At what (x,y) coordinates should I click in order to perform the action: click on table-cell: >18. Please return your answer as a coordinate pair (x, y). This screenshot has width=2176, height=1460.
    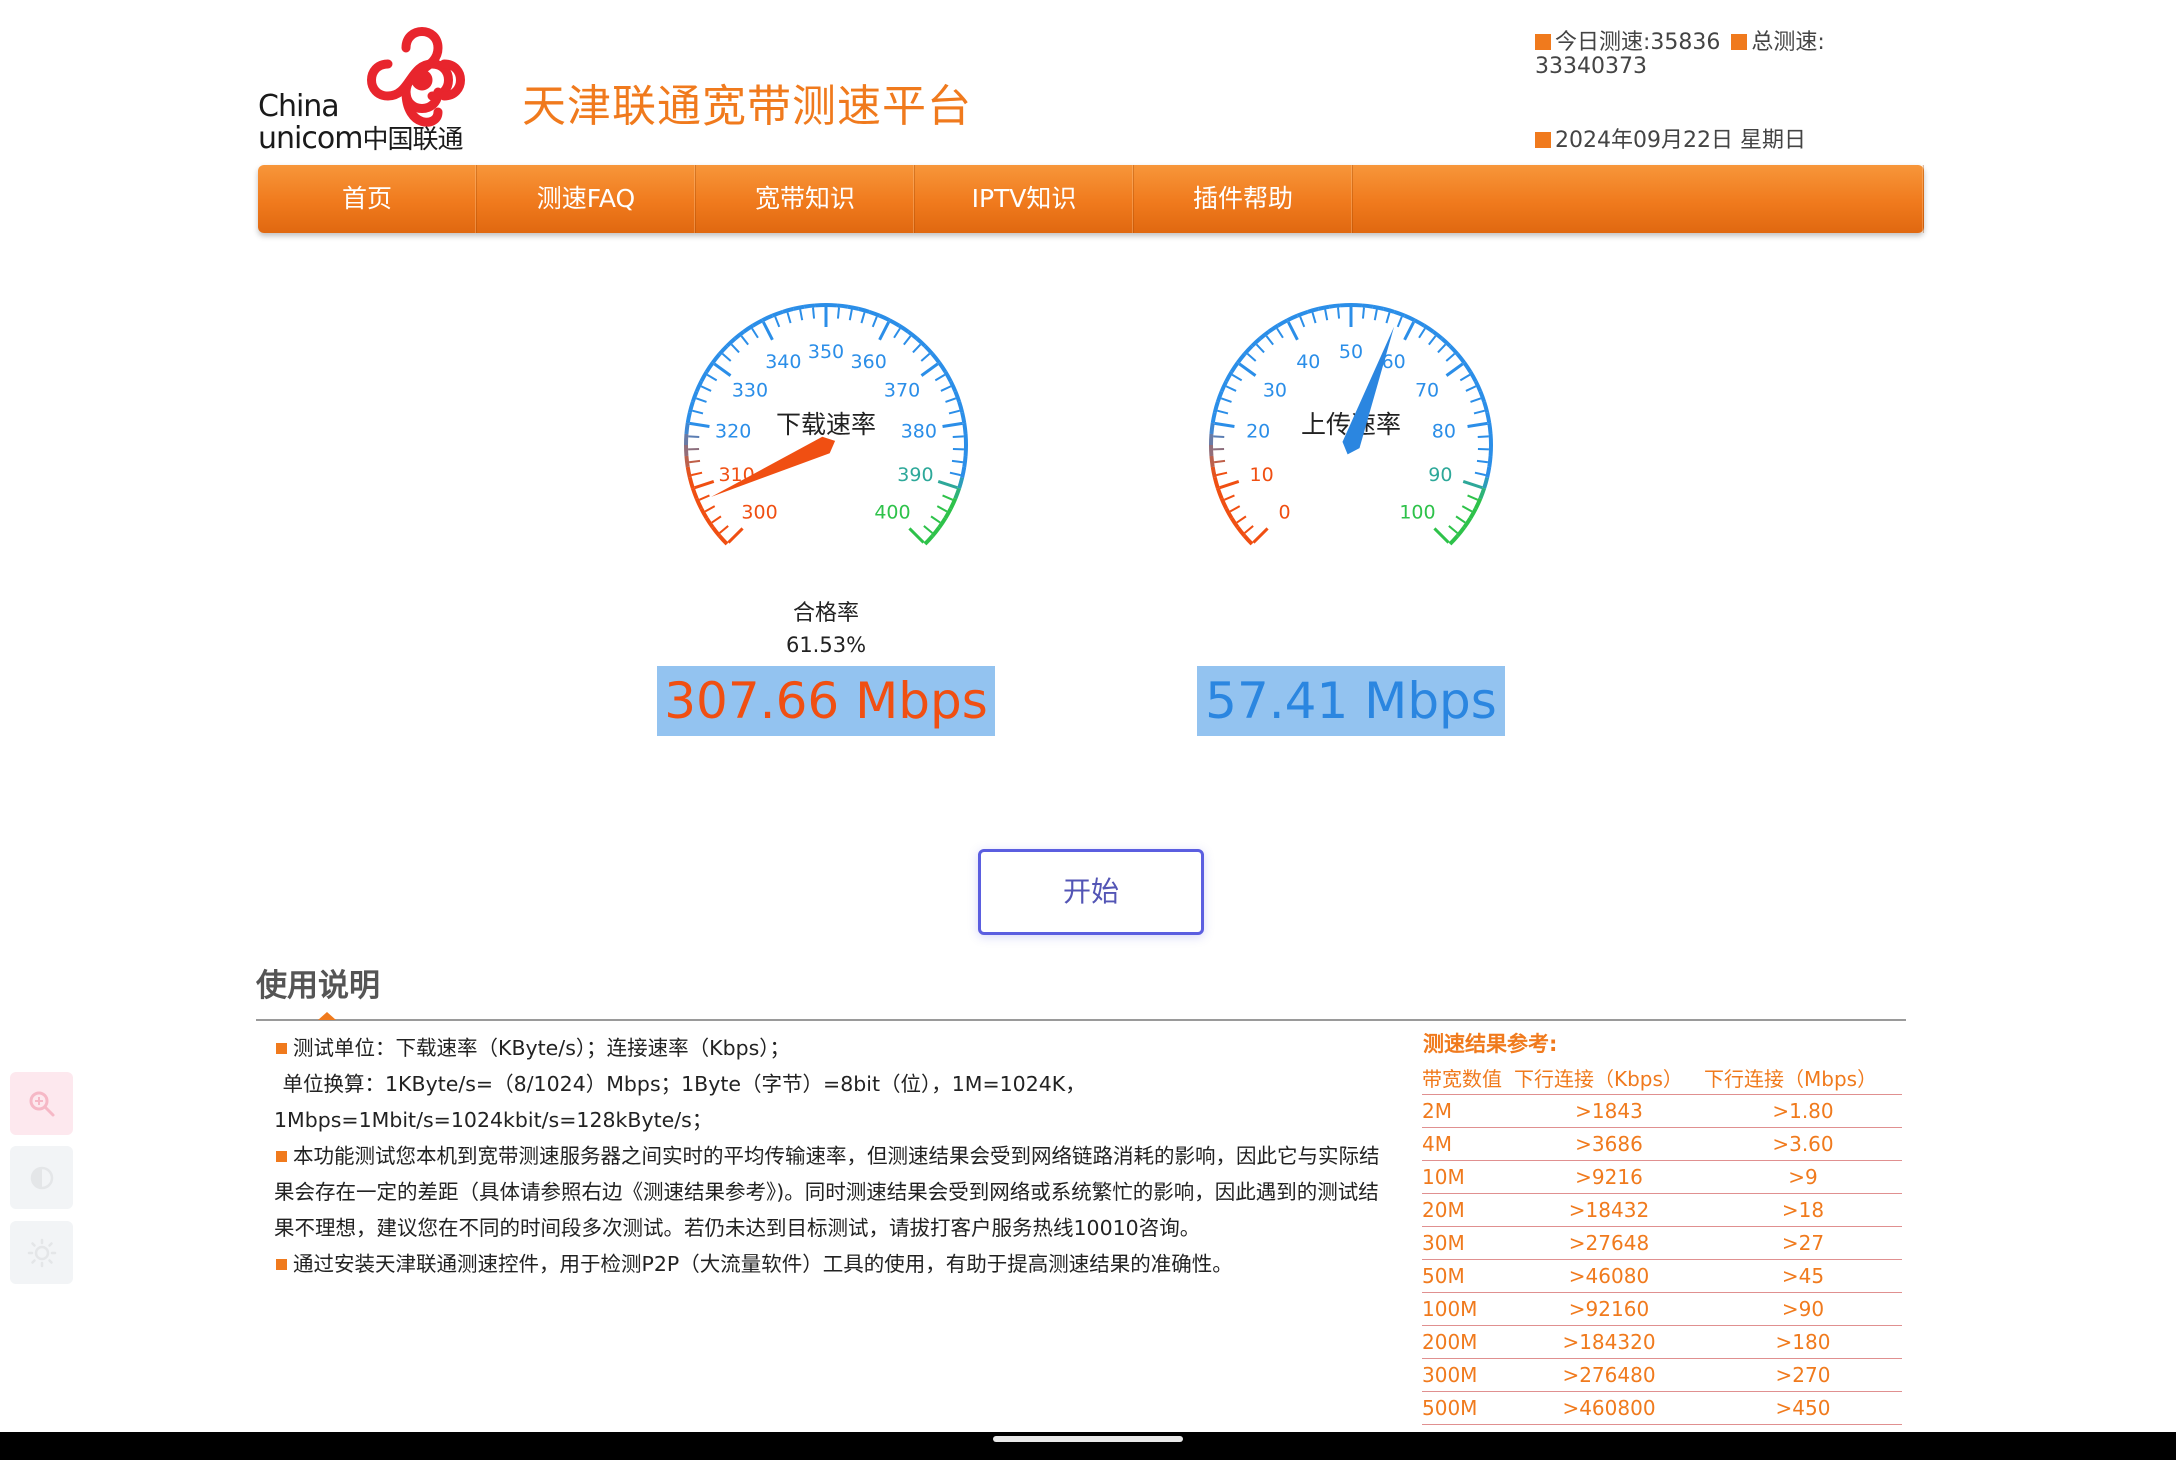
    Looking at the image, I should click on (1803, 1210).